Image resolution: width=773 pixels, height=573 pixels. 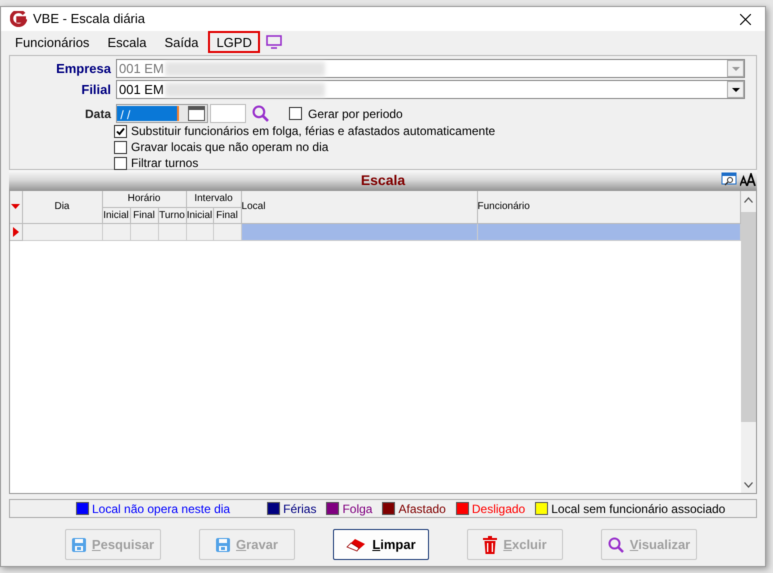 I want to click on scroll-down-icon, so click(x=748, y=485).